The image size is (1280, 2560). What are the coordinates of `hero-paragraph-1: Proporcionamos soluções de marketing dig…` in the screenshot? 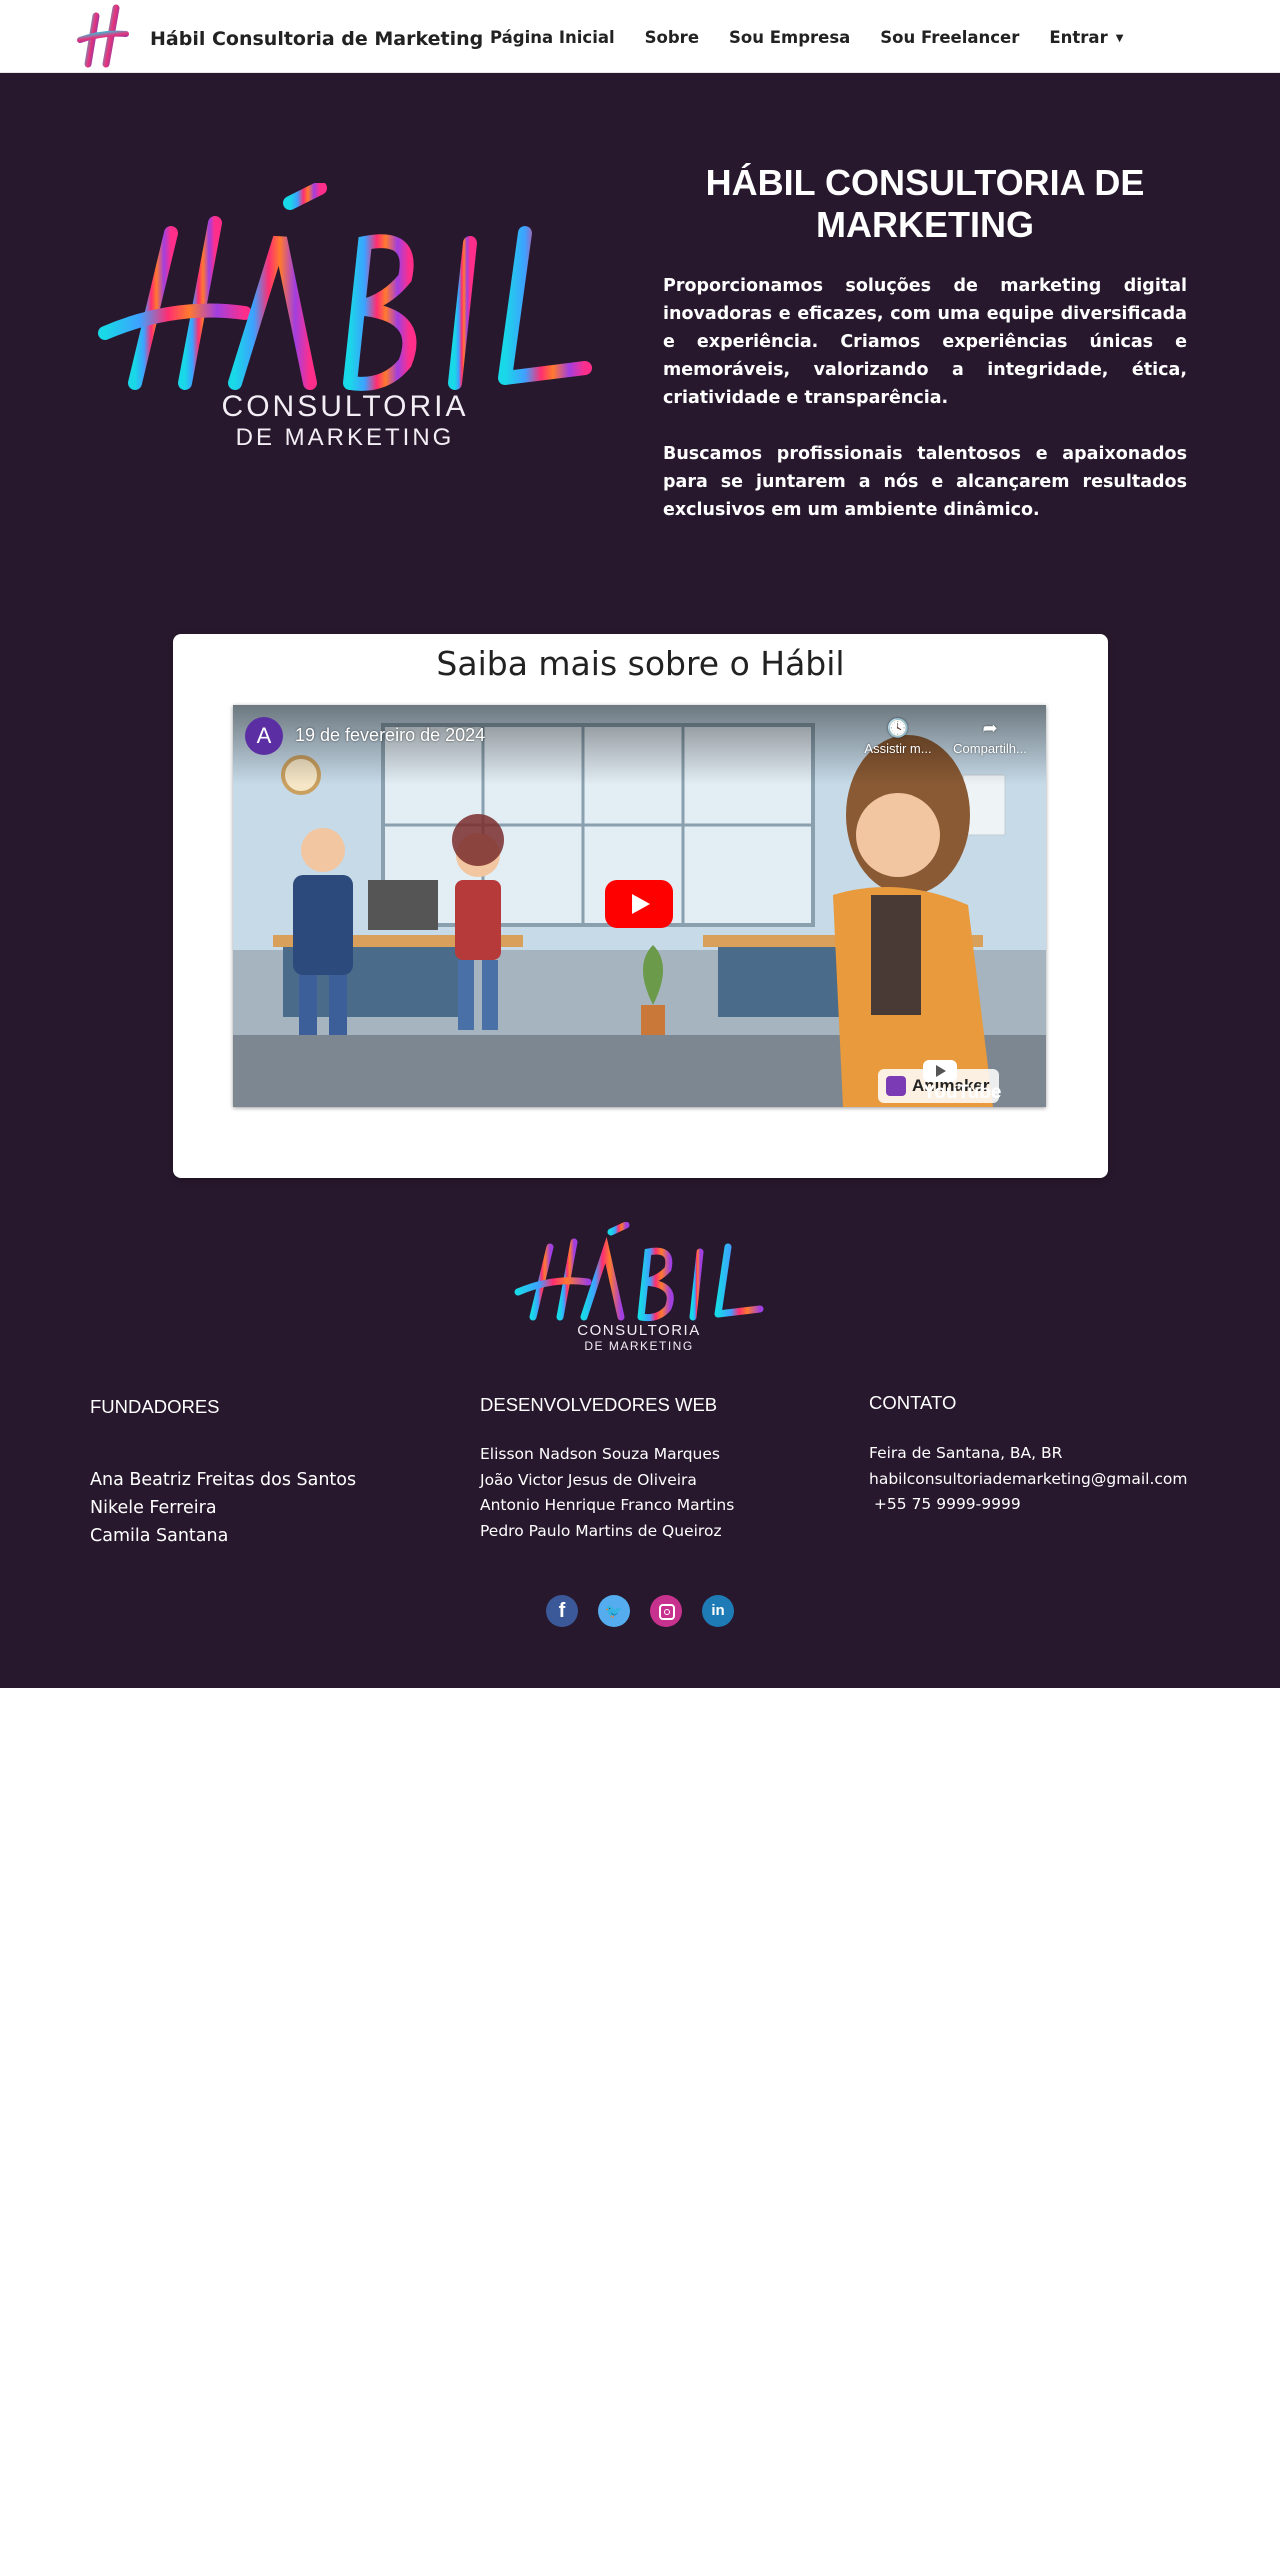 It's located at (925, 342).